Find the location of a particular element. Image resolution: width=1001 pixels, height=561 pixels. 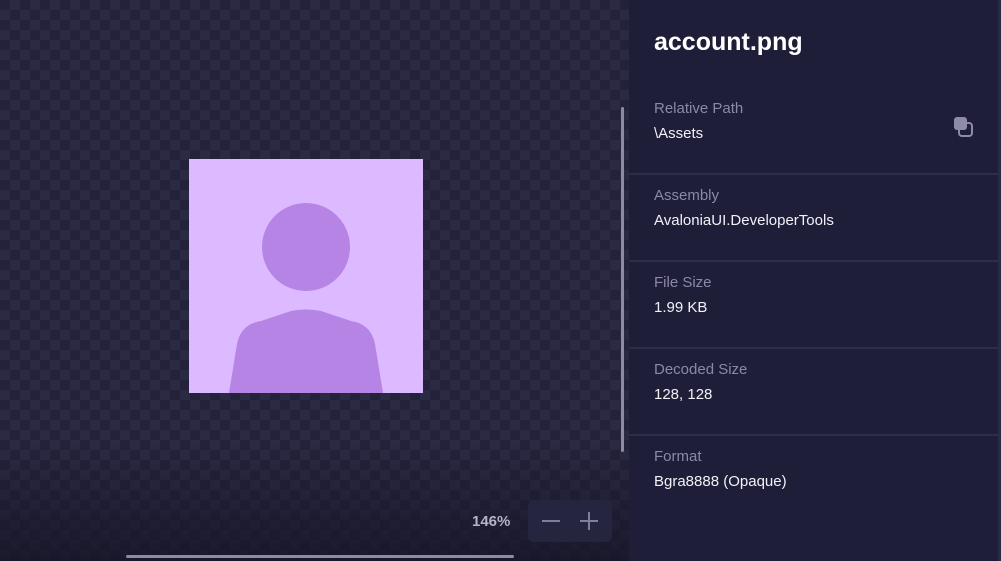

property-label: File Size is located at coordinates (683, 282).